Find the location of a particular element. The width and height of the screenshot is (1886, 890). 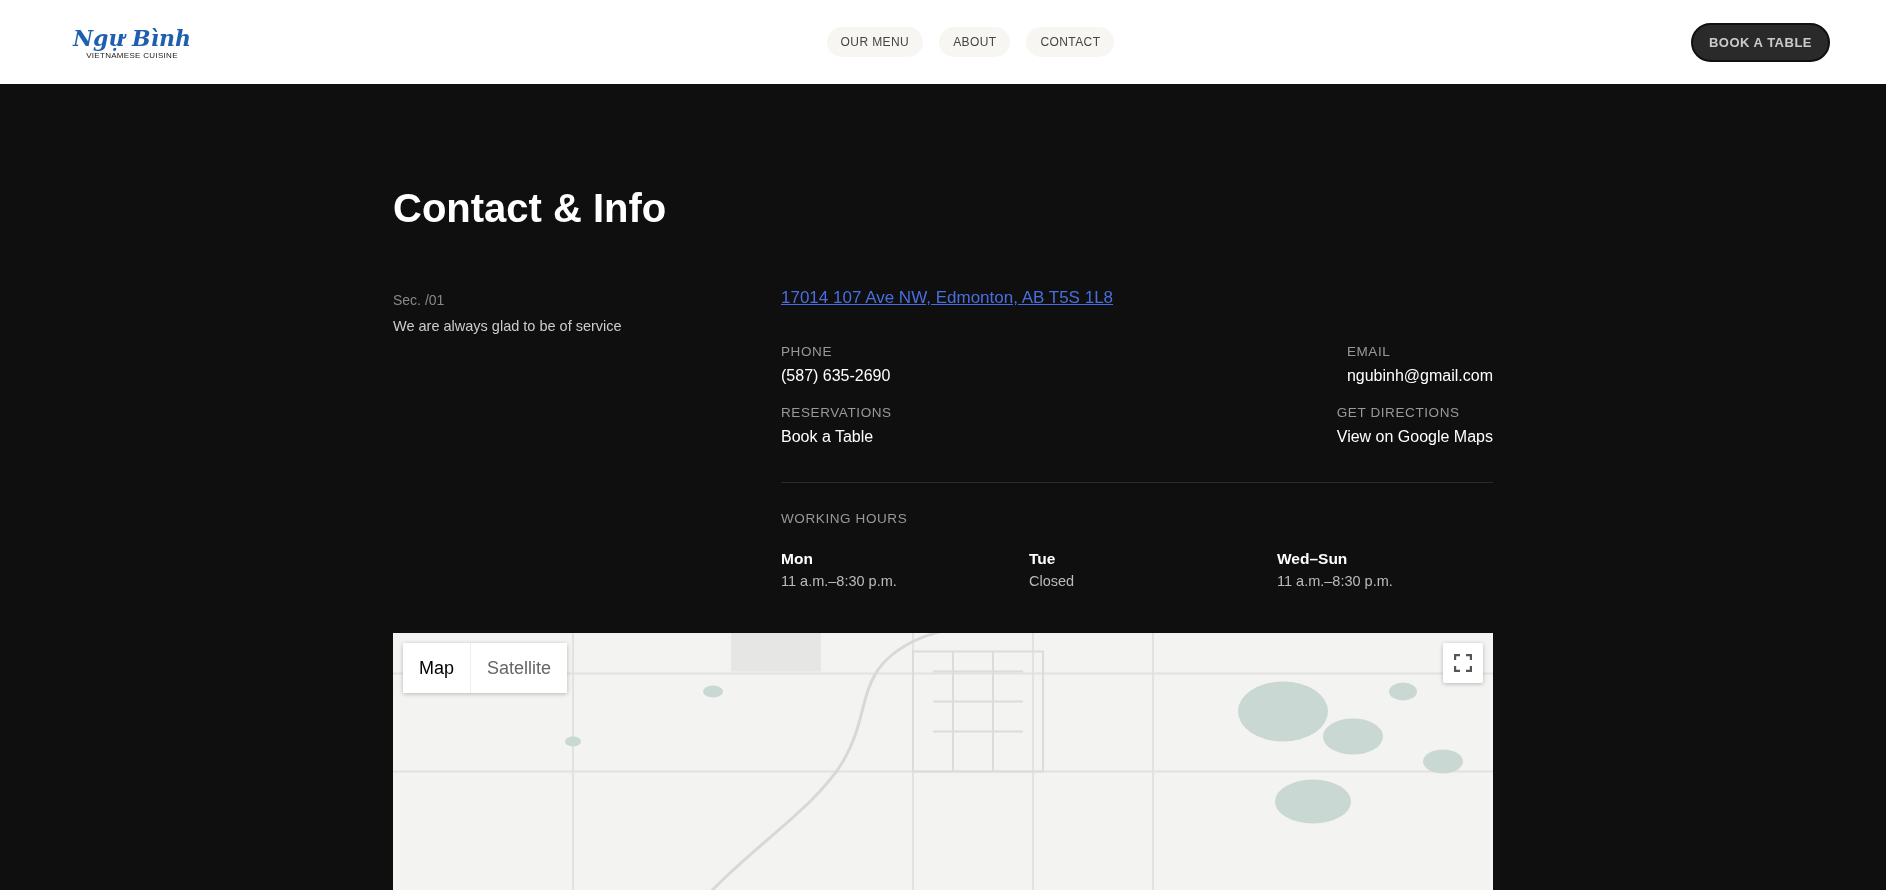

address-link: 17014 107 Ave NW, Edmonton, AB T5S 1L8 is located at coordinates (947, 298).